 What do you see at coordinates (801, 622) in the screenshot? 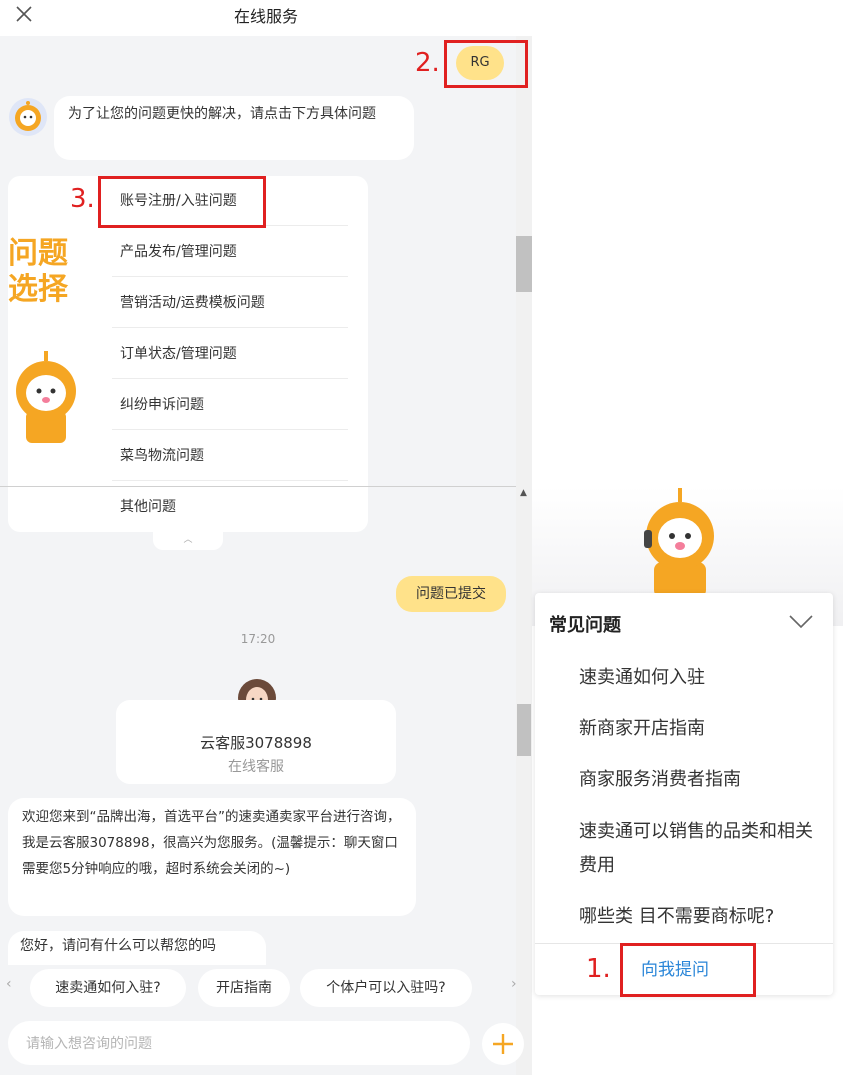
I see `chevron-down-icon` at bounding box center [801, 622].